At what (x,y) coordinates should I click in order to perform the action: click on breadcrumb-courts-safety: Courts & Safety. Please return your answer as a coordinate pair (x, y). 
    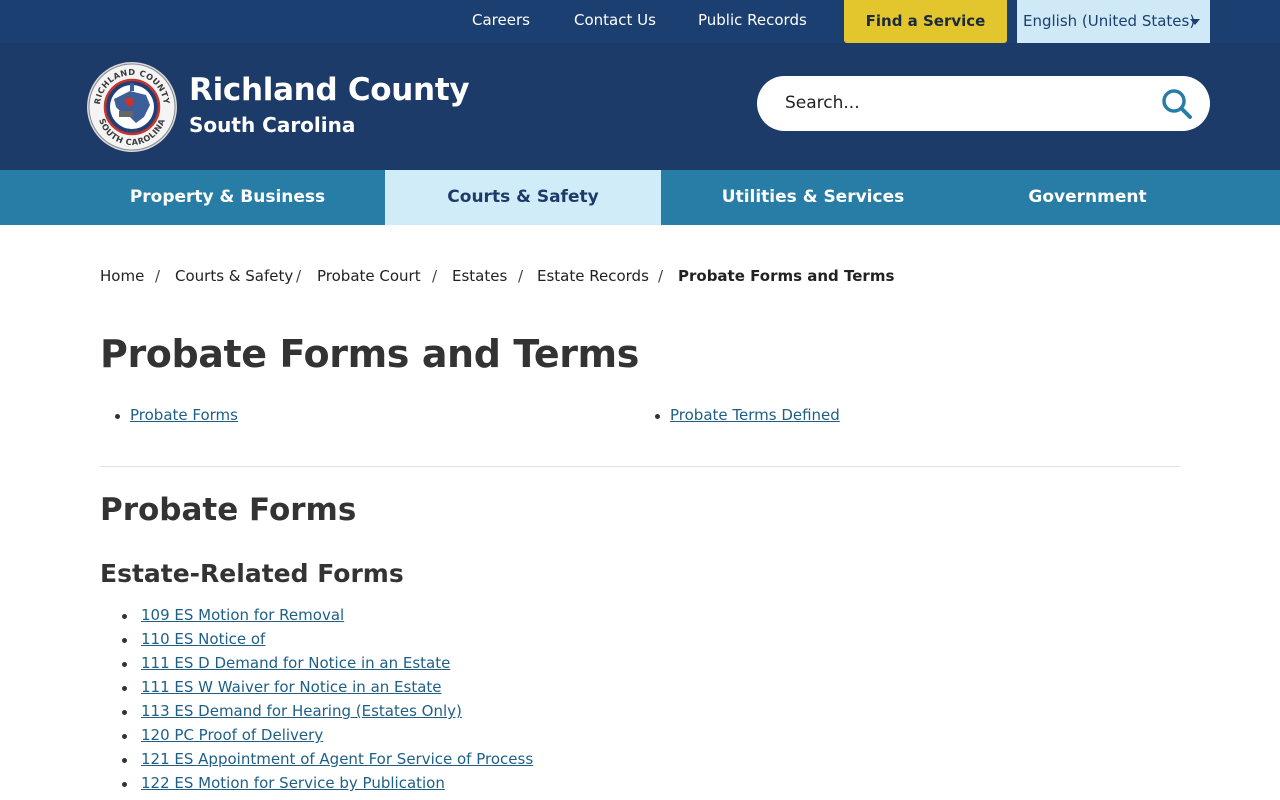
    Looking at the image, I should click on (234, 276).